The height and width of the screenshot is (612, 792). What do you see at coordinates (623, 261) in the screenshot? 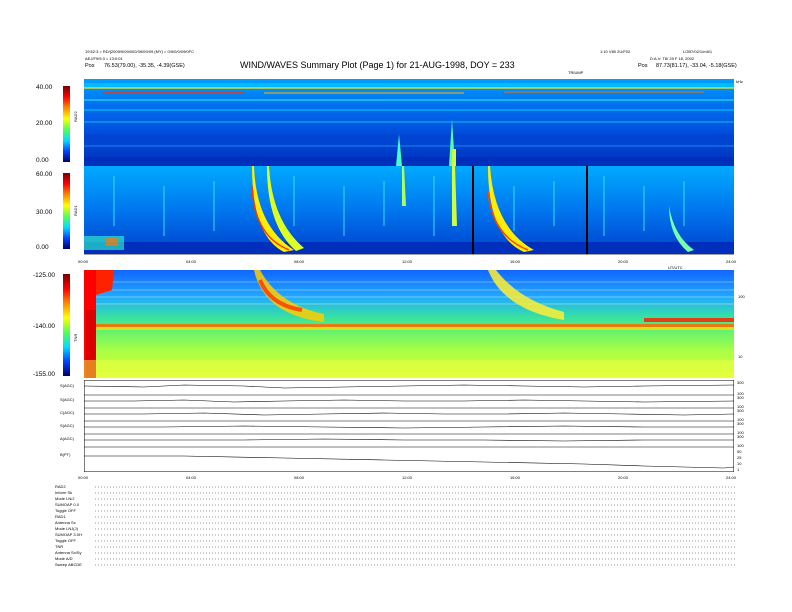
I see `upper-axis-label-5: 20:00` at bounding box center [623, 261].